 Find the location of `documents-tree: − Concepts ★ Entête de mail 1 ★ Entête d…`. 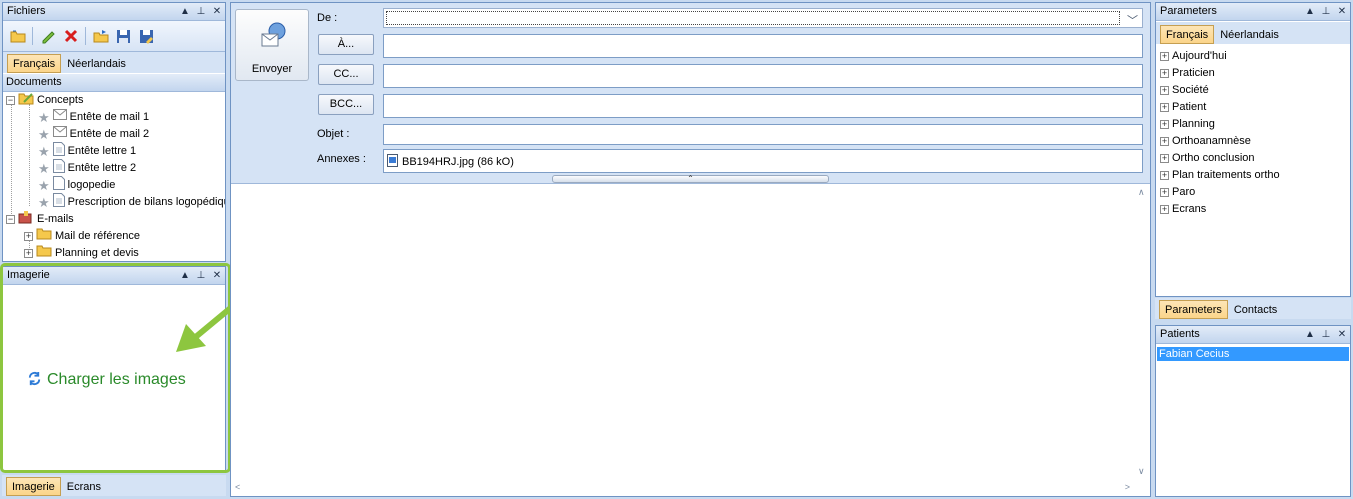

documents-tree: − Concepts ★ Entête de mail 1 ★ Entête d… is located at coordinates (114, 176).